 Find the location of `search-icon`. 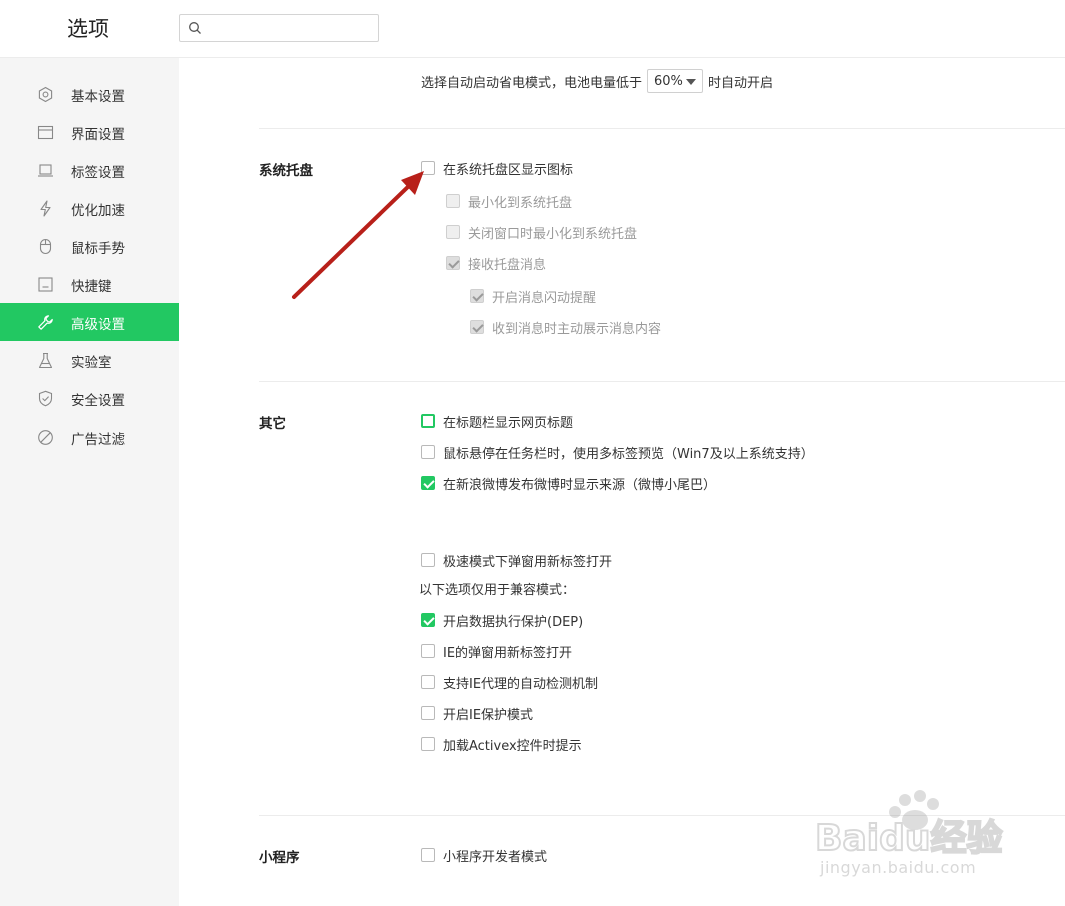

search-icon is located at coordinates (195, 28).